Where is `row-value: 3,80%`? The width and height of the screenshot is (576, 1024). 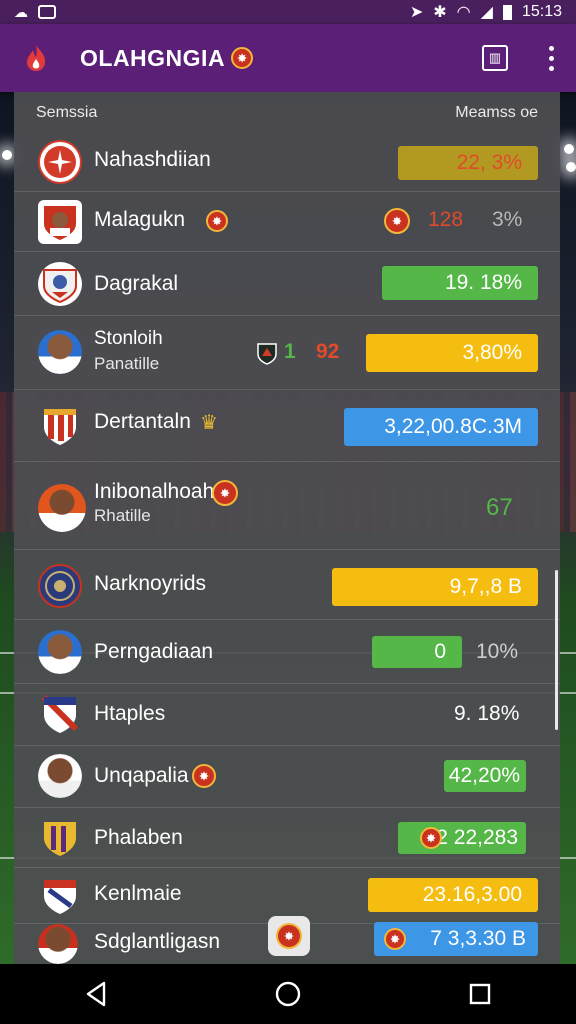
row-value: 3,80% is located at coordinates (492, 352).